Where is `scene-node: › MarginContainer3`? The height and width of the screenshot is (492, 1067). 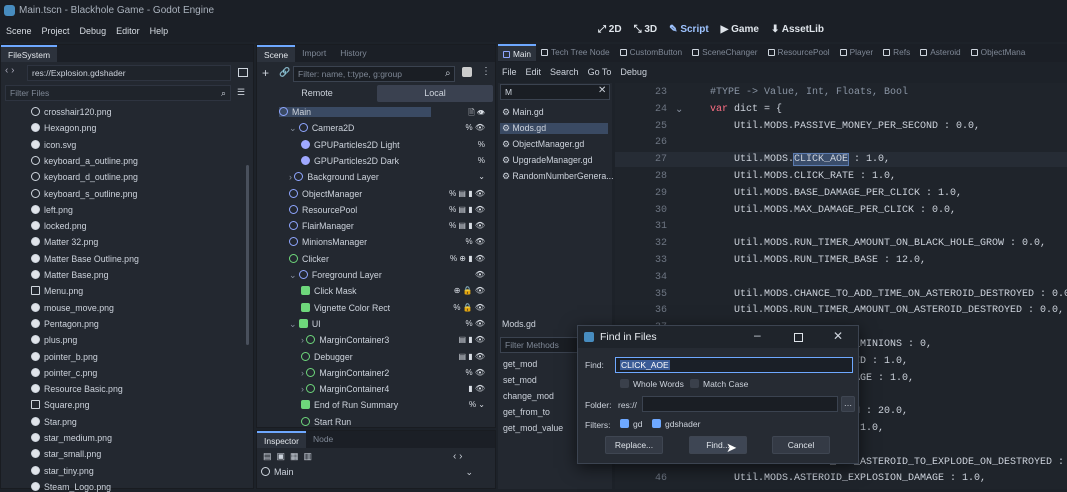
scene-node: › MarginContainer3 is located at coordinates (345, 340).